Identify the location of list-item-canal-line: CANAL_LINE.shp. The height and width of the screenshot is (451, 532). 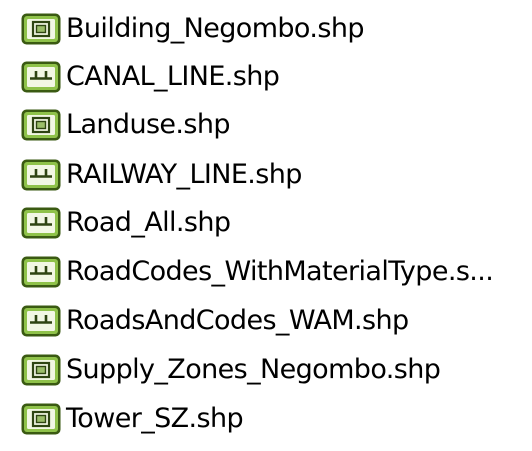
(150, 77).